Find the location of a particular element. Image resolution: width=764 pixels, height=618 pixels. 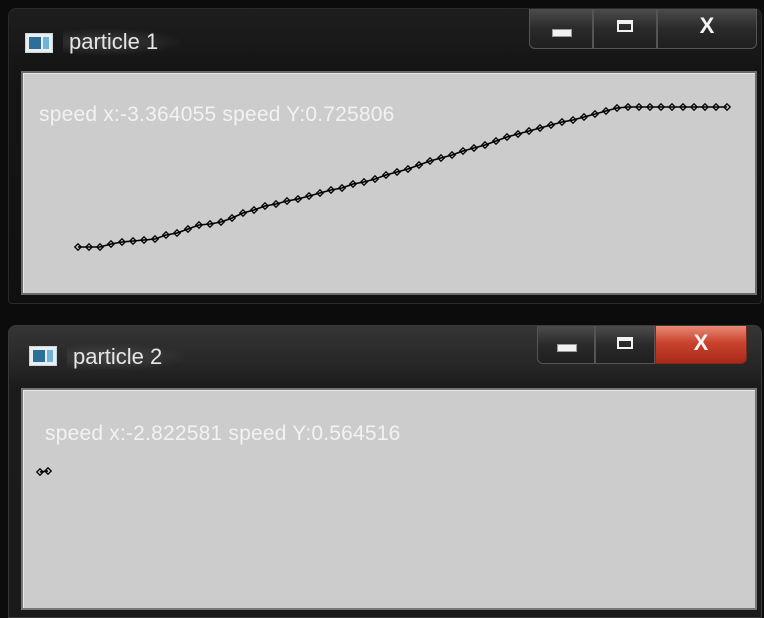

window-title: particle 2 is located at coordinates (126, 357).